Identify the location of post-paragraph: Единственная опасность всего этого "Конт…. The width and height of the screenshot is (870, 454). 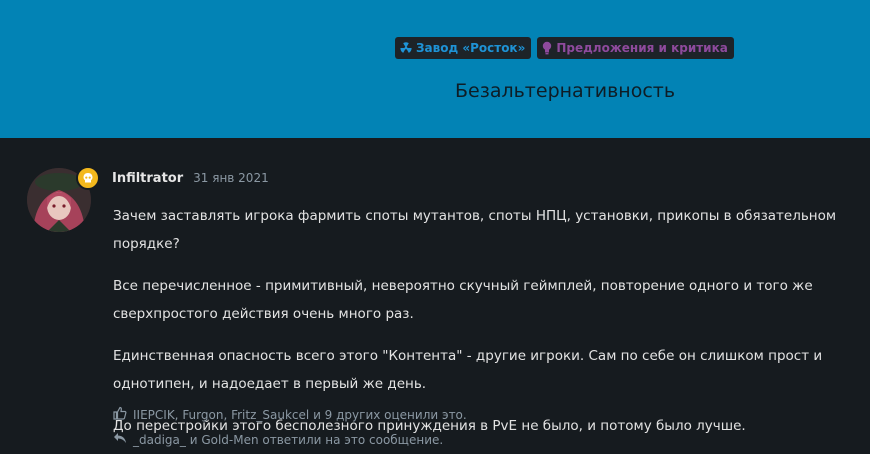
(468, 370).